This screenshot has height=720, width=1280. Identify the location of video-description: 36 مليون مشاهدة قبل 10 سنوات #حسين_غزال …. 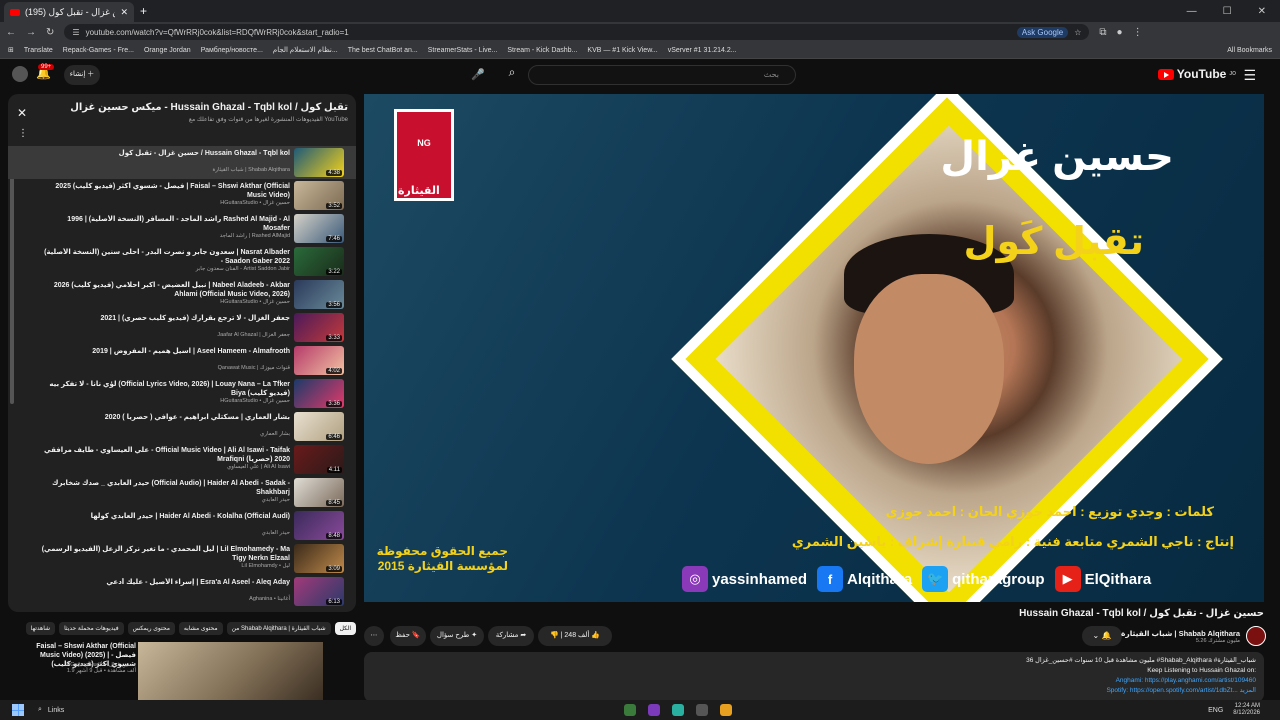
(814, 677).